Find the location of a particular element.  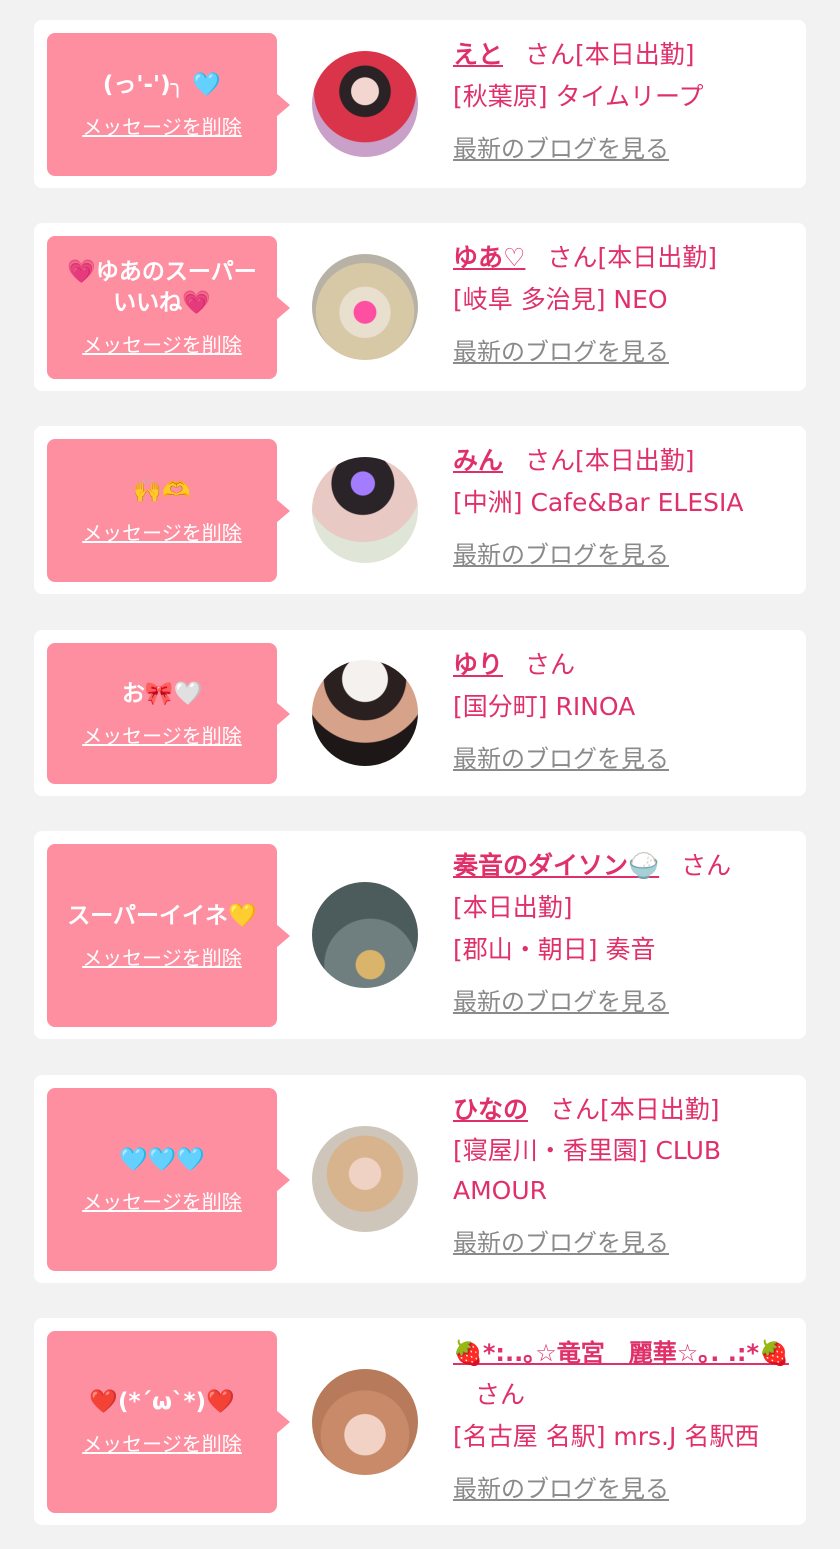

message-text: 🩵🩵🩵 is located at coordinates (162, 1159).